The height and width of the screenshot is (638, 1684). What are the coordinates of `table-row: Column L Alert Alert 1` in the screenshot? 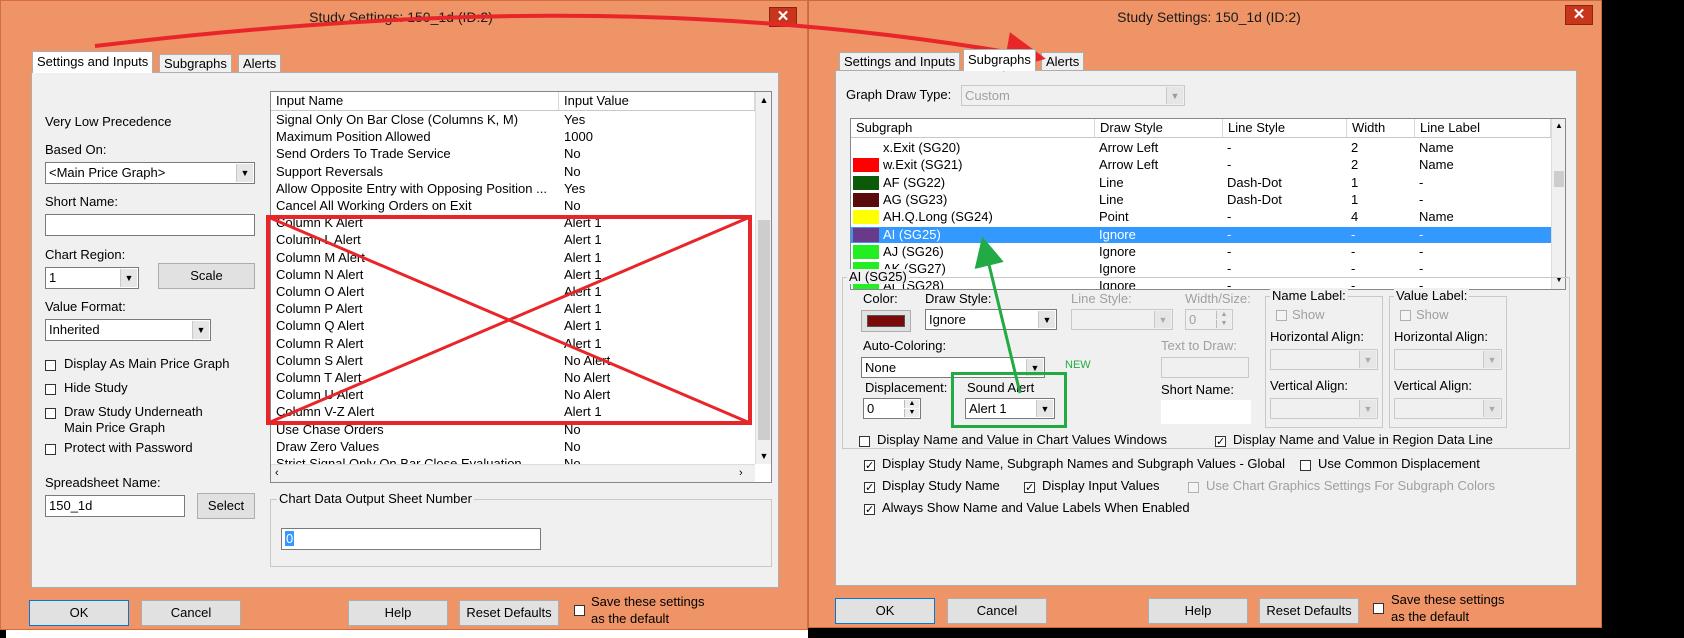 It's located at (513, 240).